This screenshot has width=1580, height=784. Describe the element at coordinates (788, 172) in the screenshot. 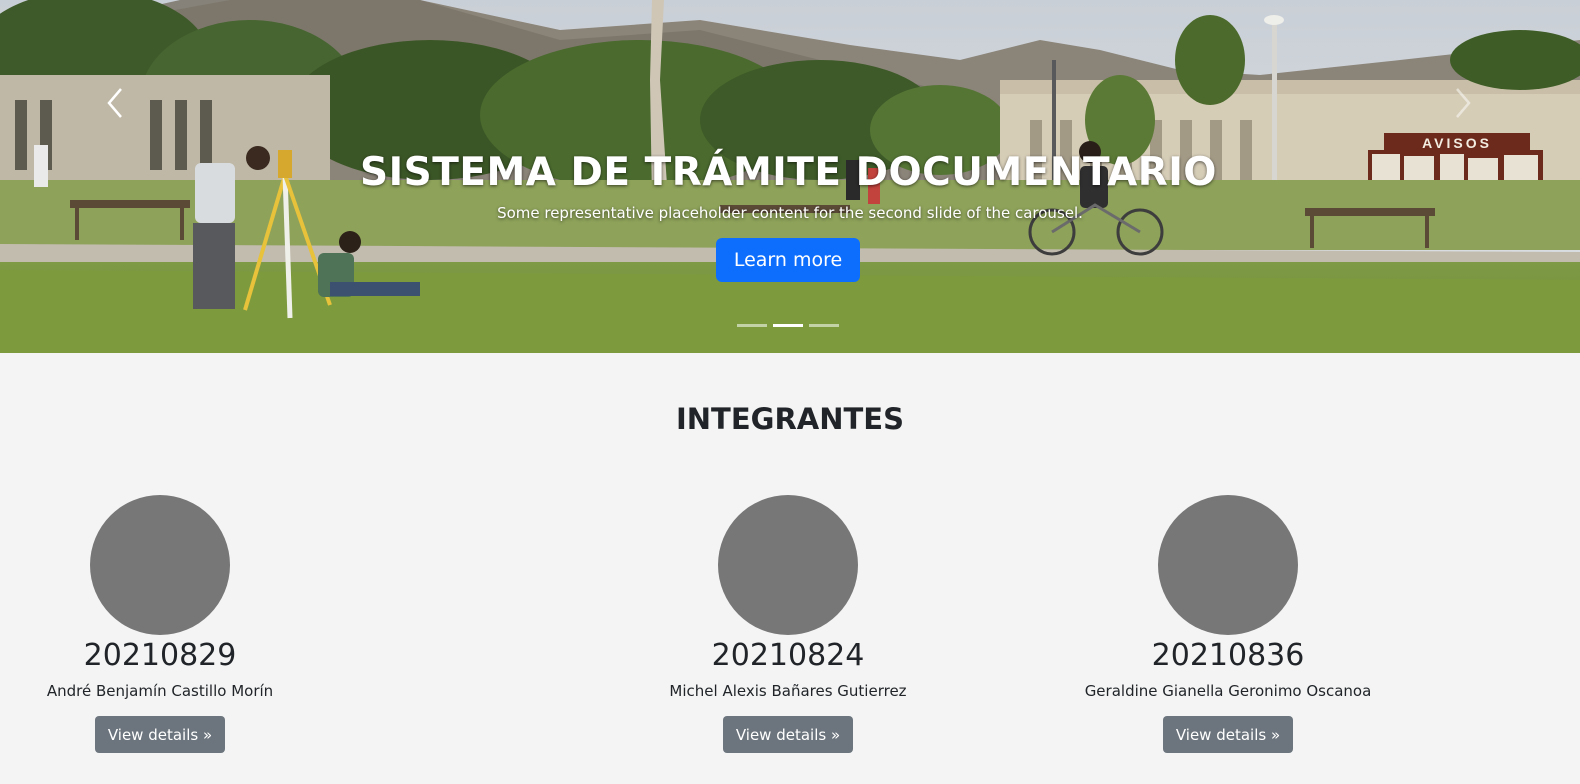

I see `carousel-title: SISTEMA DE TRÁMITE DOCUMENTARIO` at that location.